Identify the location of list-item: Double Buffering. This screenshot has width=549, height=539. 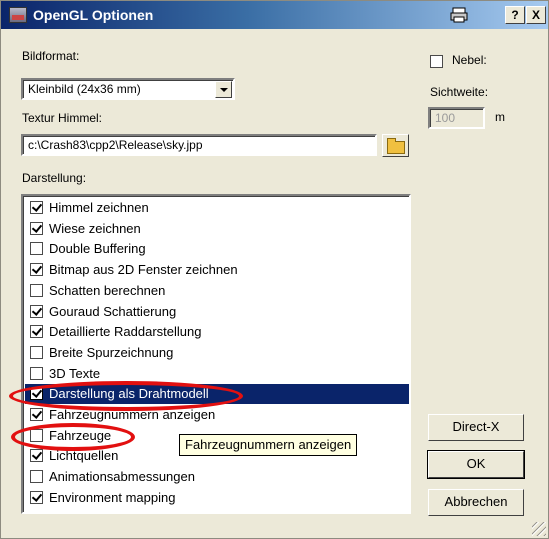
(217, 249).